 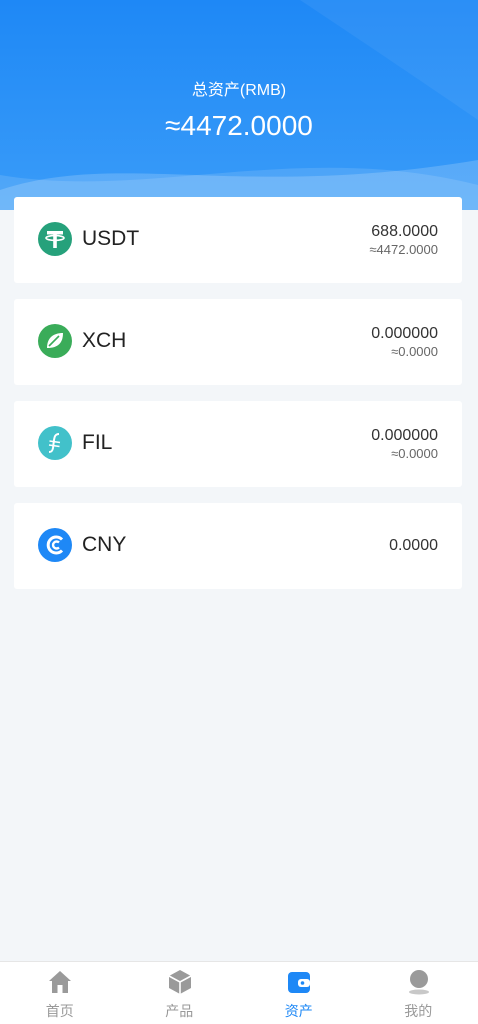 What do you see at coordinates (111, 238) in the screenshot?
I see `asset-name: USDT` at bounding box center [111, 238].